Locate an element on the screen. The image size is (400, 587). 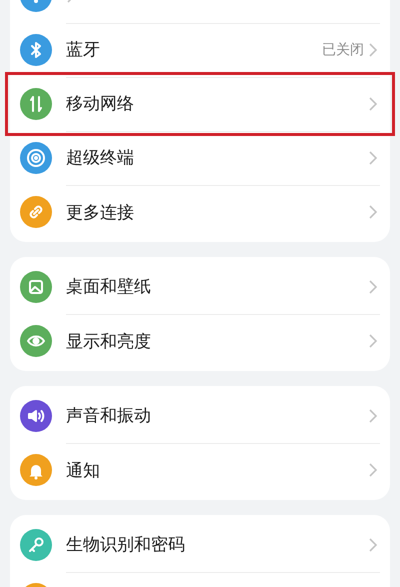
settings-row: 蓝牙 已关闭 is located at coordinates (200, 50).